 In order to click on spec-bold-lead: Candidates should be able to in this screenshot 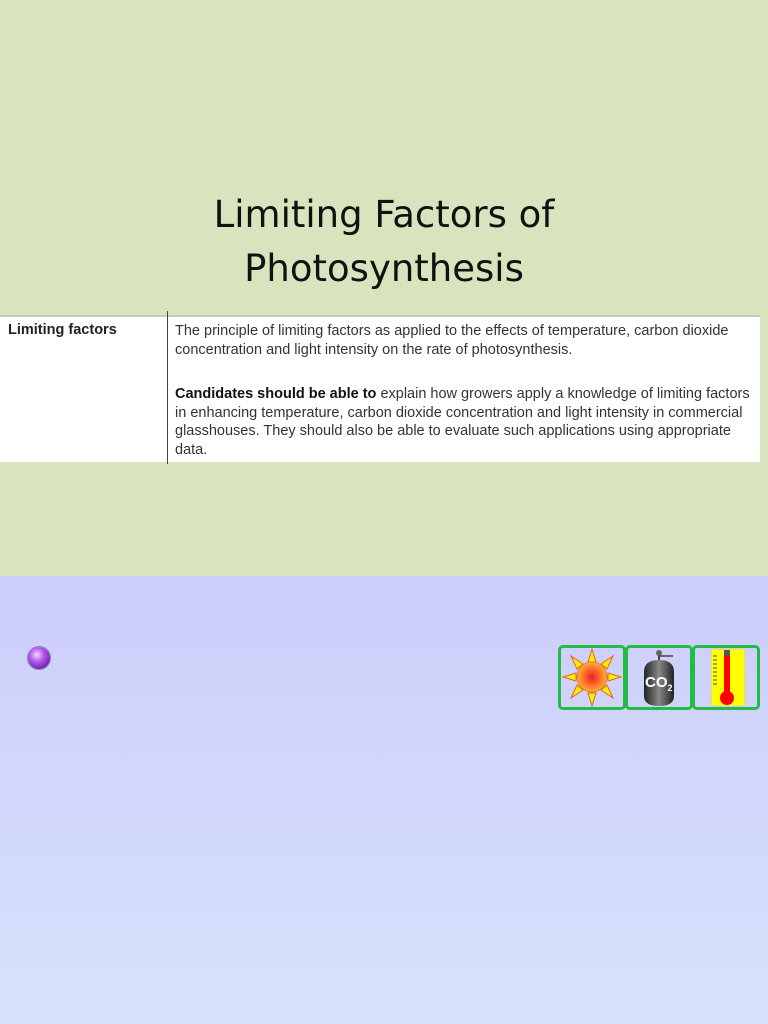, I will do `click(276, 394)`.